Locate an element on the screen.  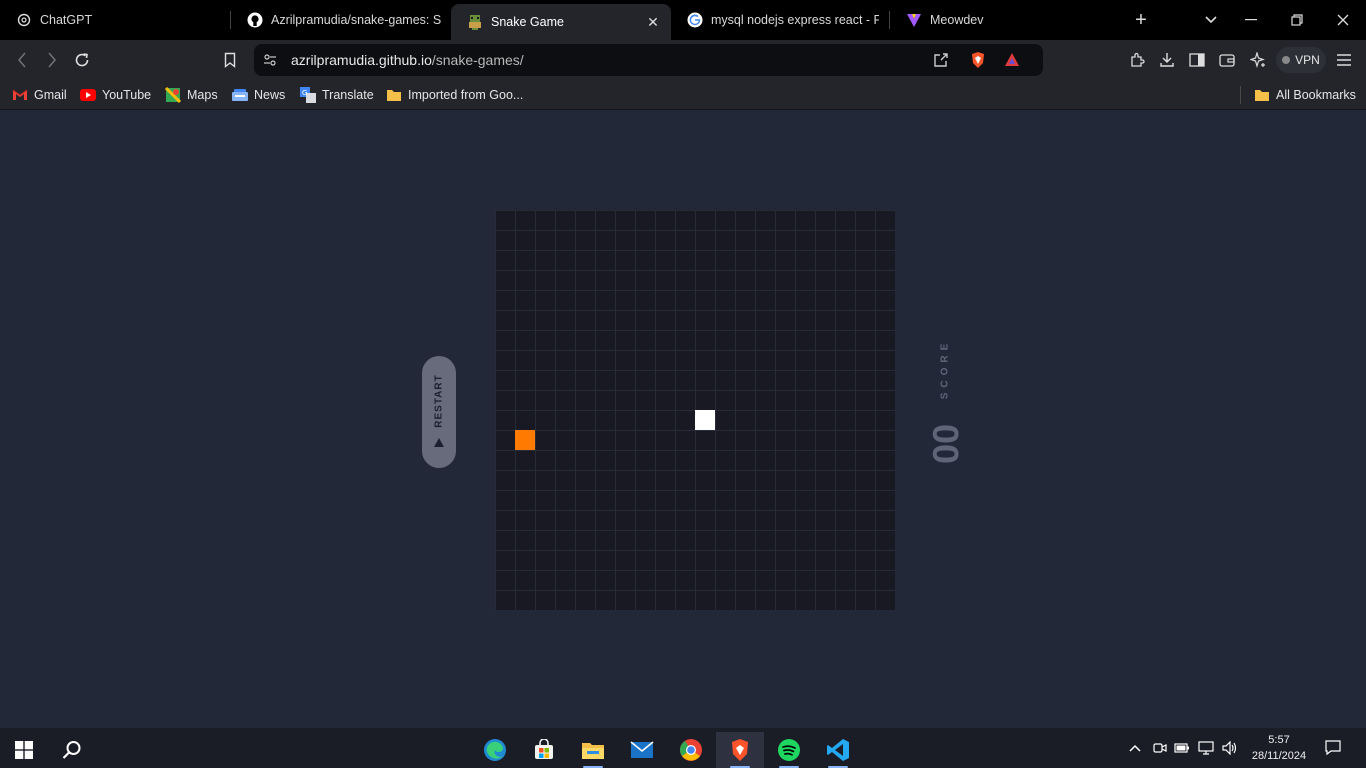
restart-label: RESTART is located at coordinates (439, 401).